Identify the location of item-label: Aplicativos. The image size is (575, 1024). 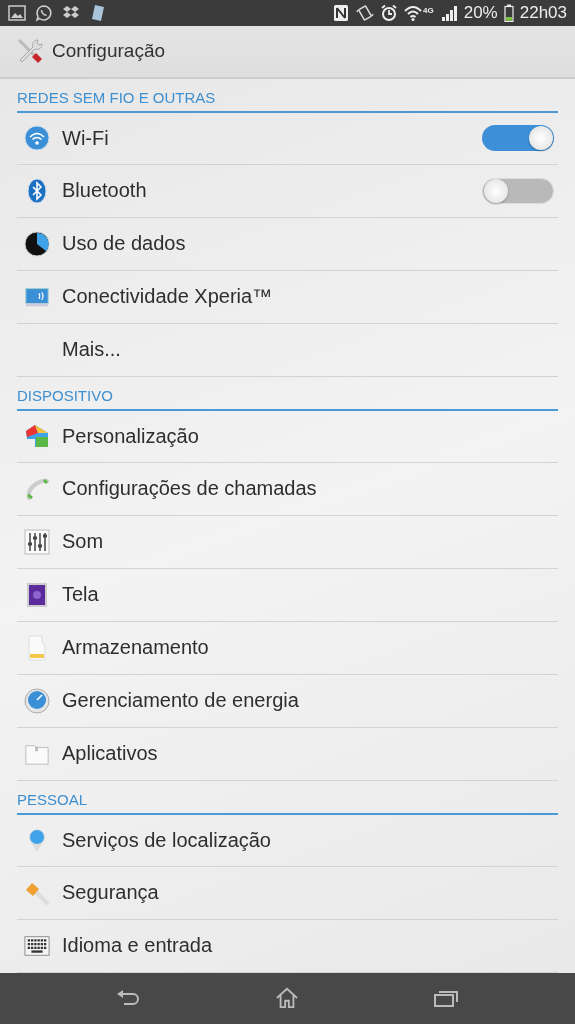
(110, 754).